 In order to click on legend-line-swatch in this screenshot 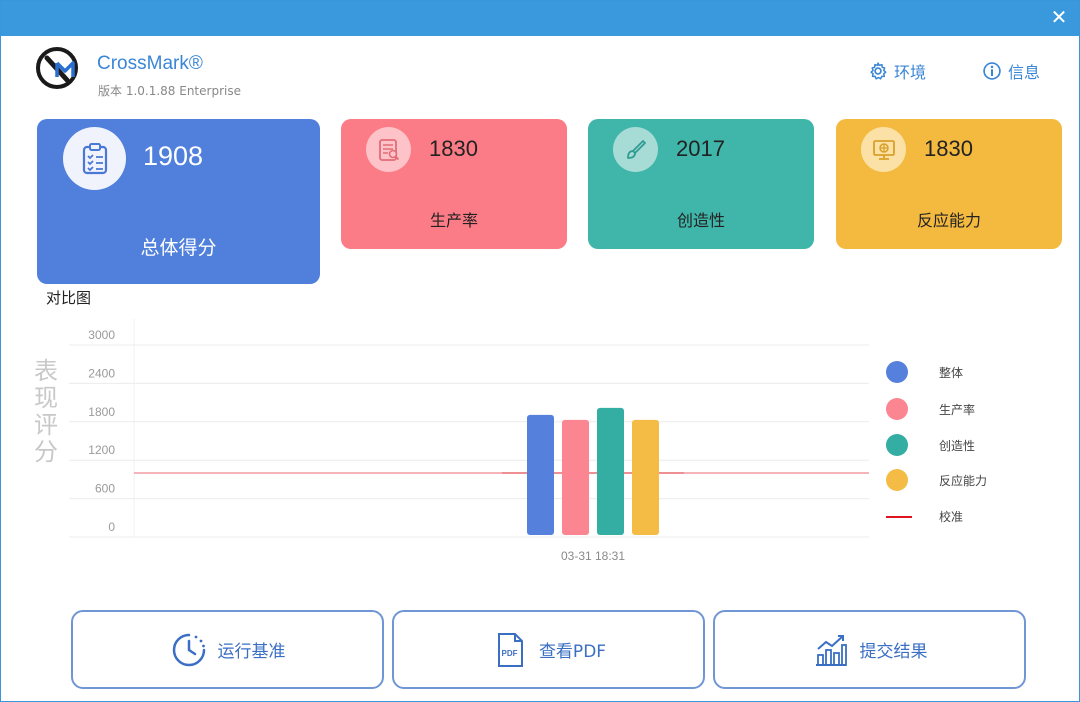, I will do `click(899, 517)`.